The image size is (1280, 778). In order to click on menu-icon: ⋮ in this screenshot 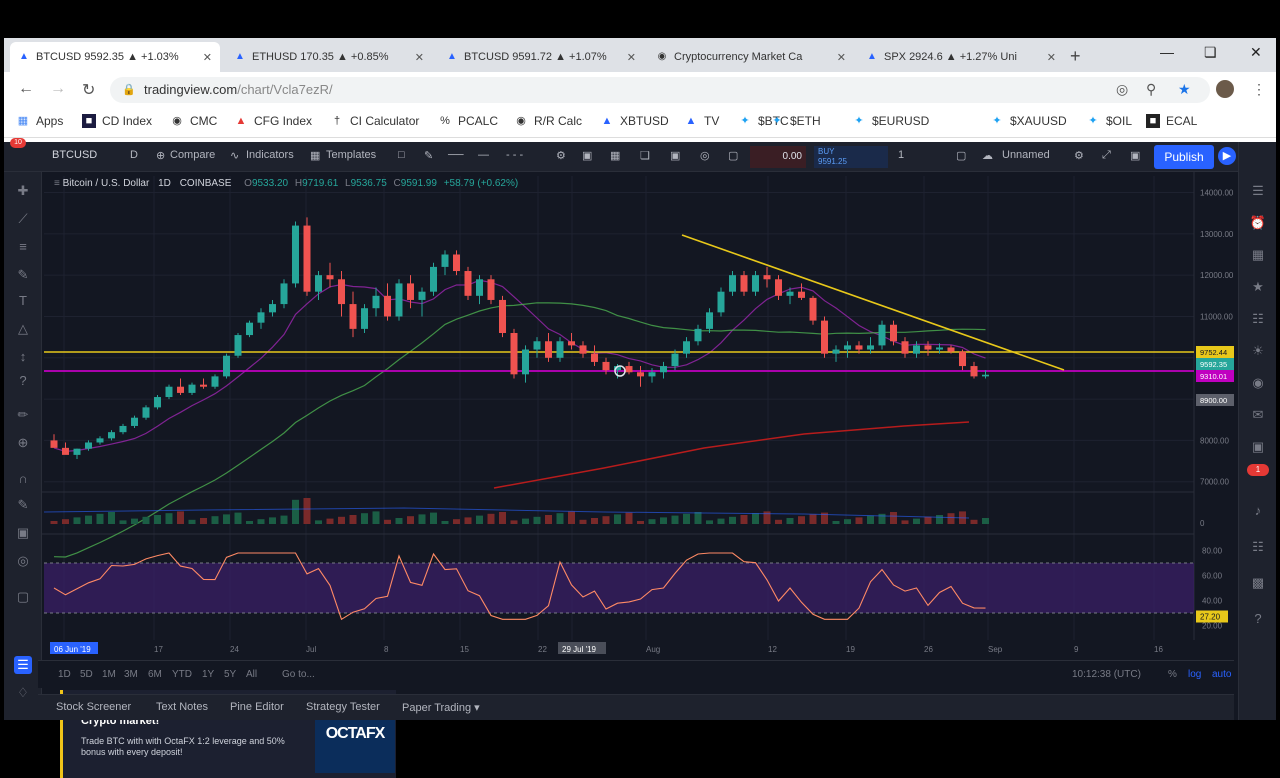, I will do `click(1259, 89)`.